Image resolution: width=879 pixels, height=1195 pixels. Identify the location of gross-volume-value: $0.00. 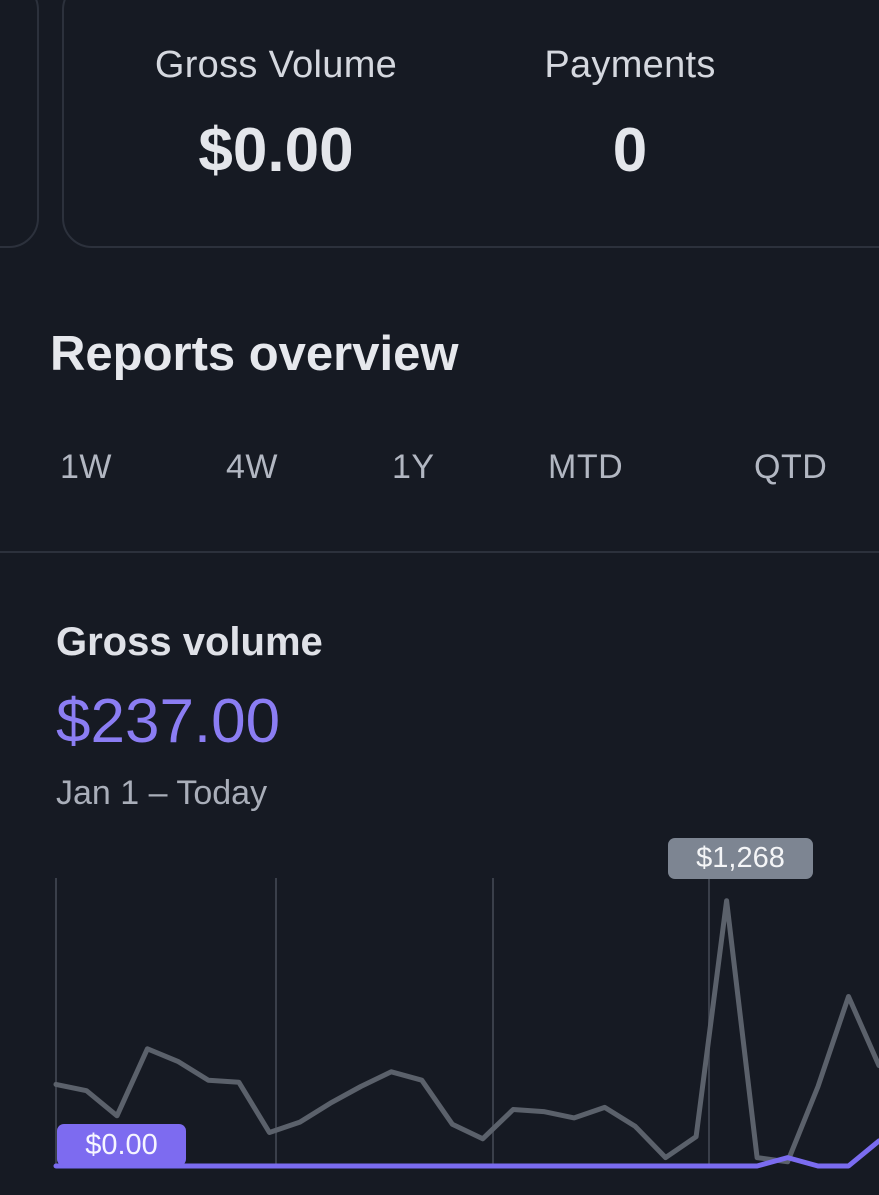
(276, 150).